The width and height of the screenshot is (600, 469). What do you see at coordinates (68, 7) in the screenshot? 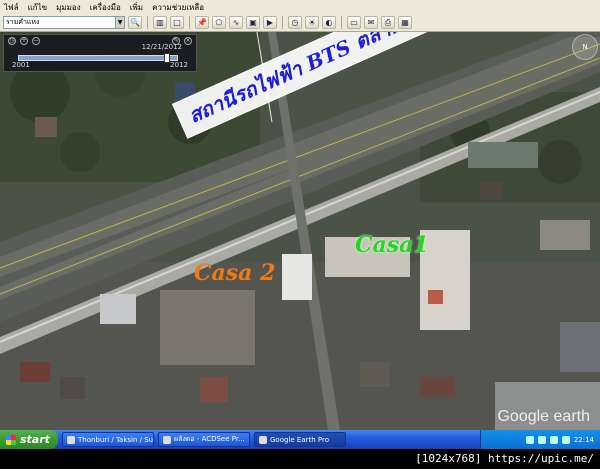
I see `menu-view: มุมมอง` at bounding box center [68, 7].